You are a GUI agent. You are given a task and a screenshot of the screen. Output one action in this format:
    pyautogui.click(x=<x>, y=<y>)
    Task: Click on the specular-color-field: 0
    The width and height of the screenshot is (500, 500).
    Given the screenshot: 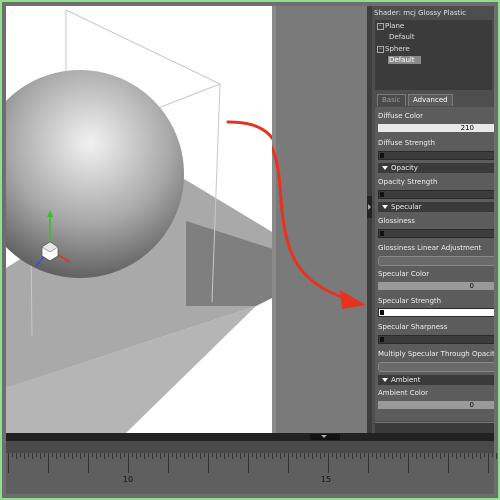 What is the action you would take?
    pyautogui.click(x=436, y=286)
    